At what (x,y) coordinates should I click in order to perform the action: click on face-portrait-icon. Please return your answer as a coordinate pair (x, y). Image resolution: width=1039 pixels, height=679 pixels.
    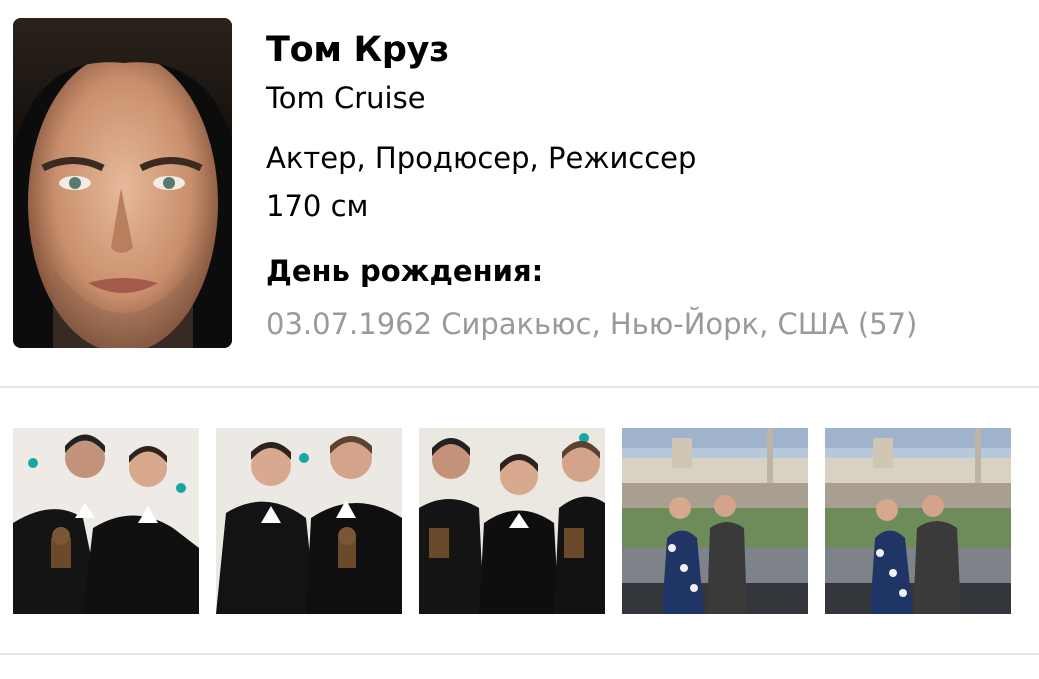
    Looking at the image, I should click on (122, 183).